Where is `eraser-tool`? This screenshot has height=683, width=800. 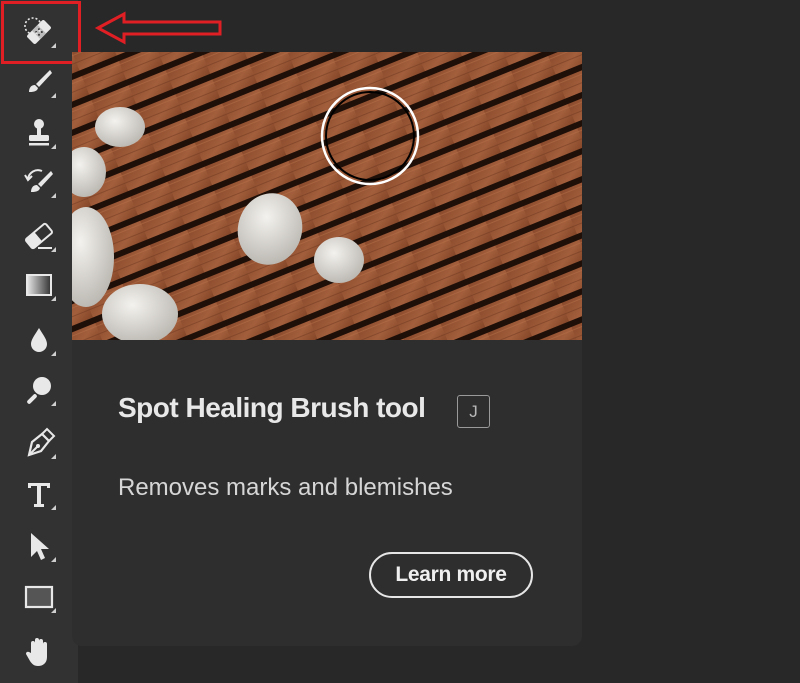
eraser-tool is located at coordinates (39, 236).